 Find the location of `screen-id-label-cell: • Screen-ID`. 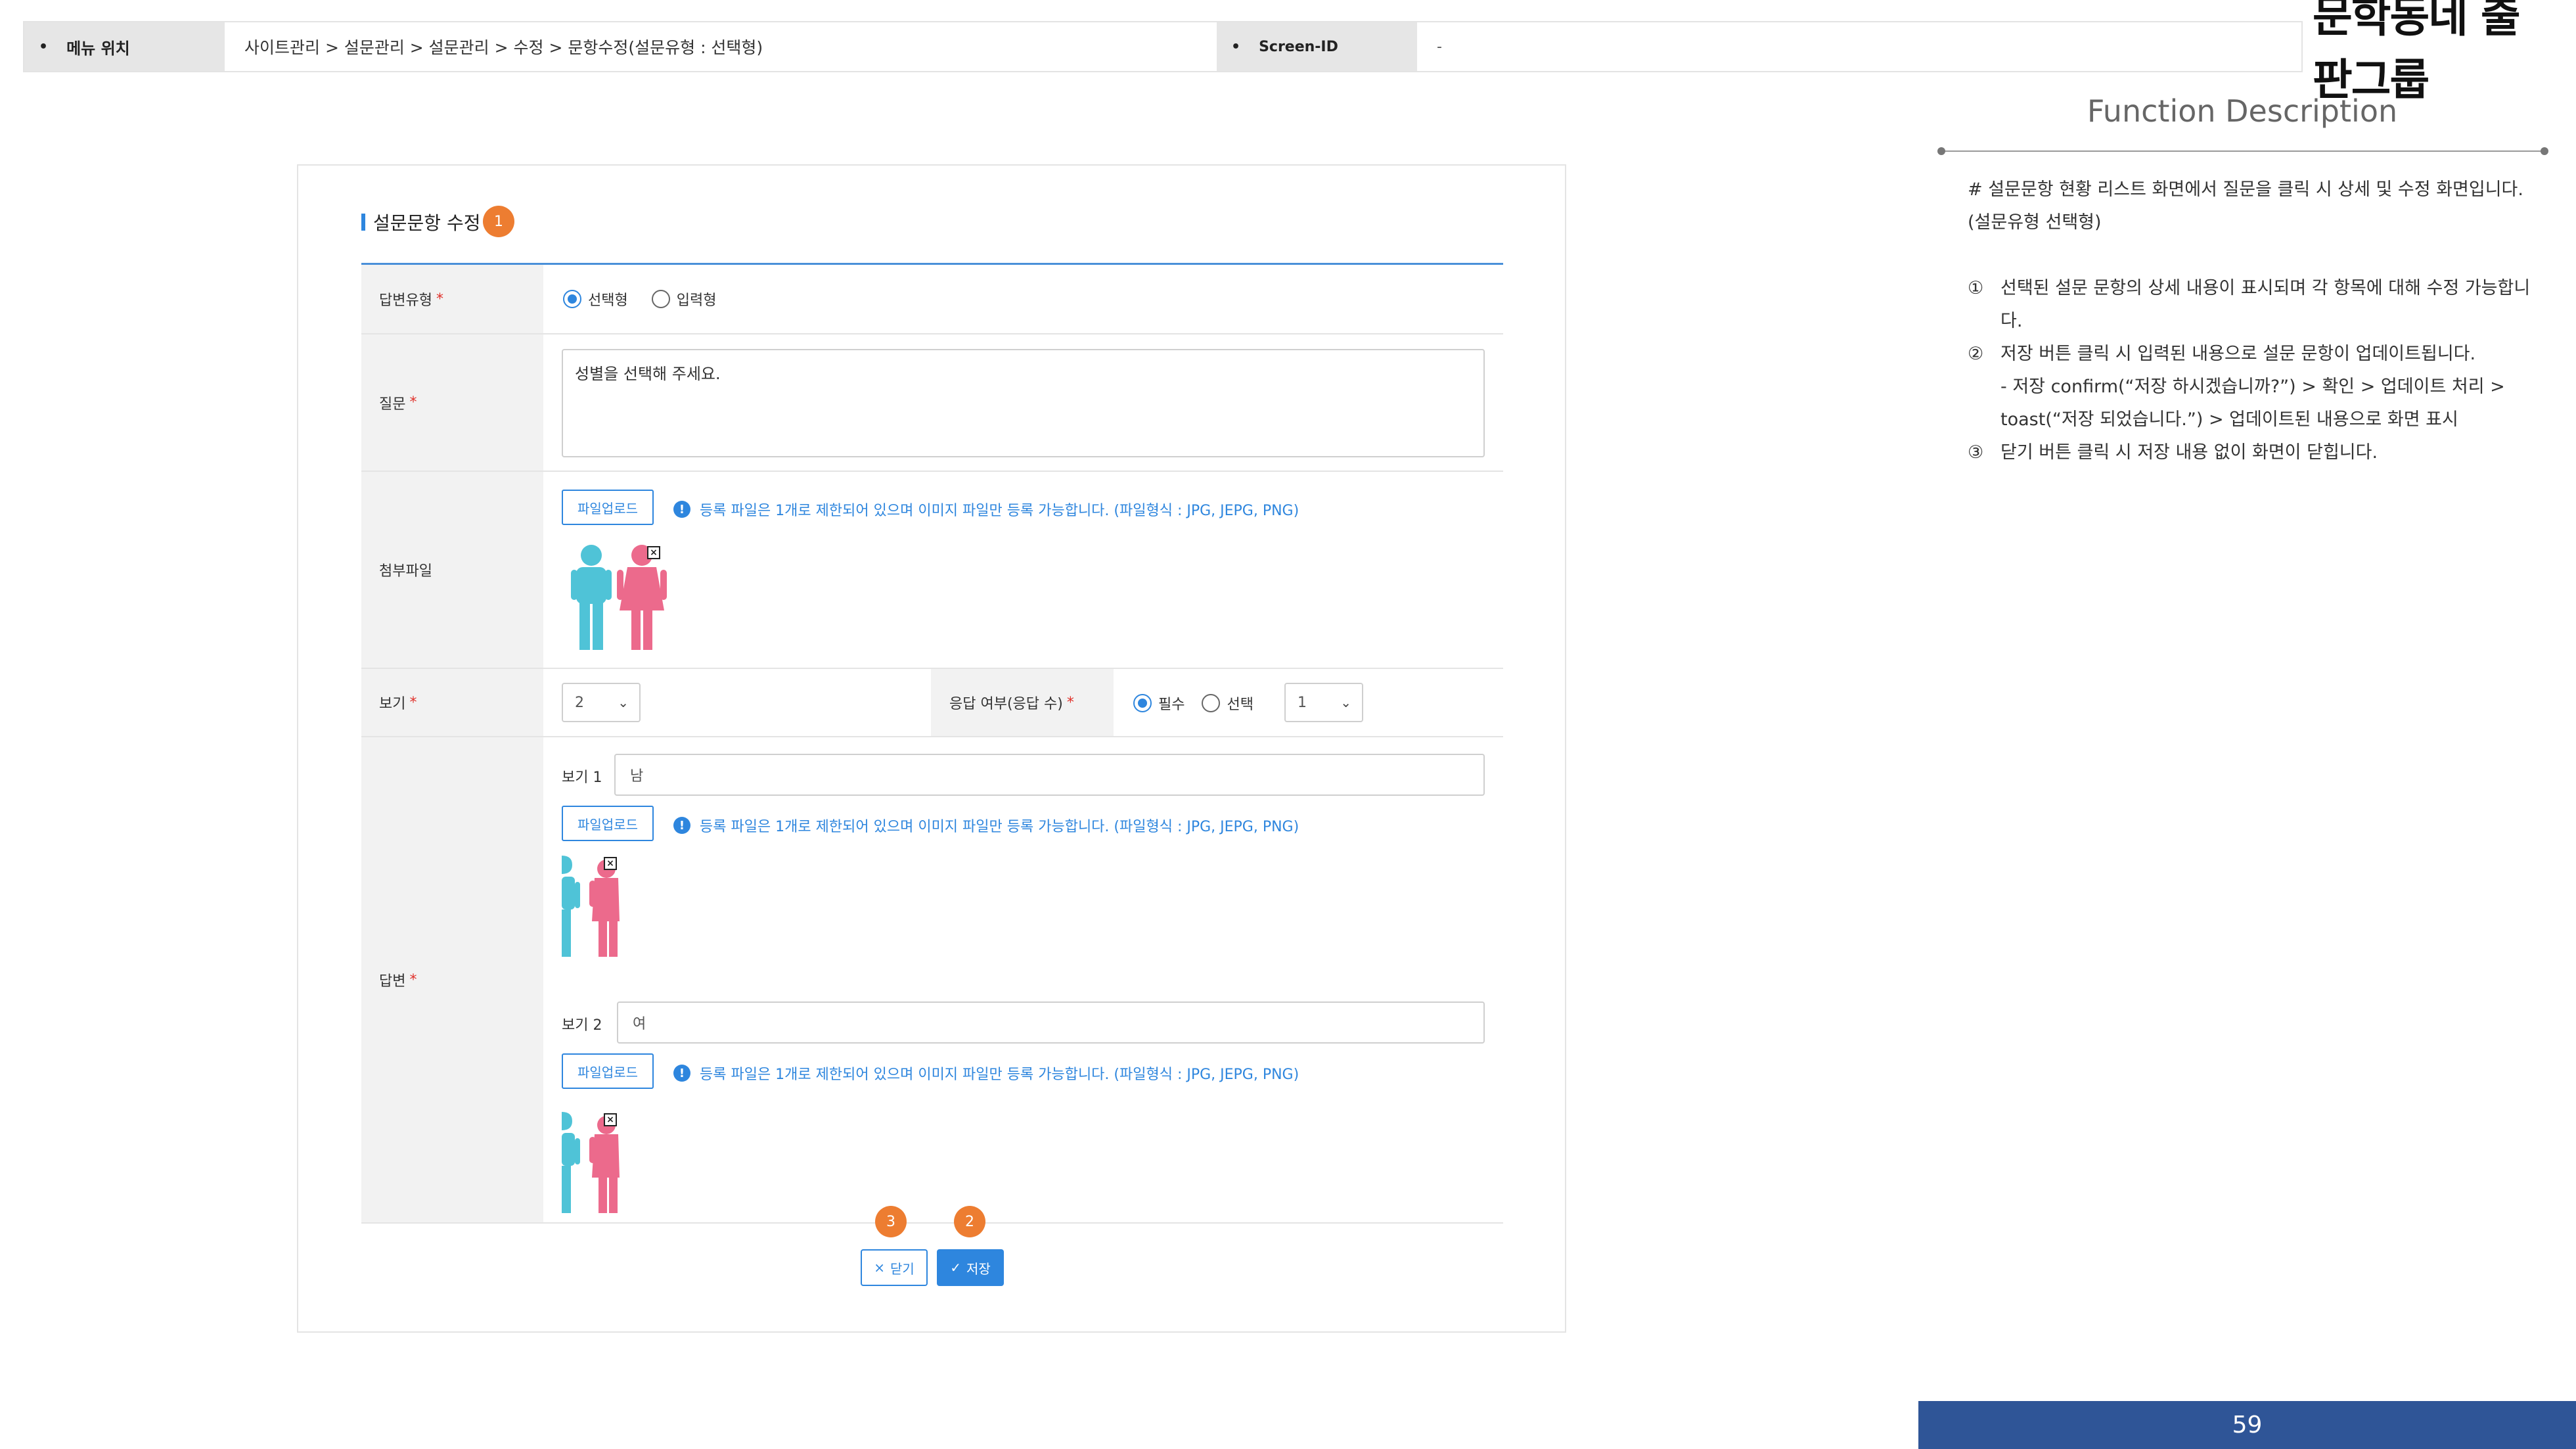

screen-id-label-cell: • Screen-ID is located at coordinates (1317, 46).